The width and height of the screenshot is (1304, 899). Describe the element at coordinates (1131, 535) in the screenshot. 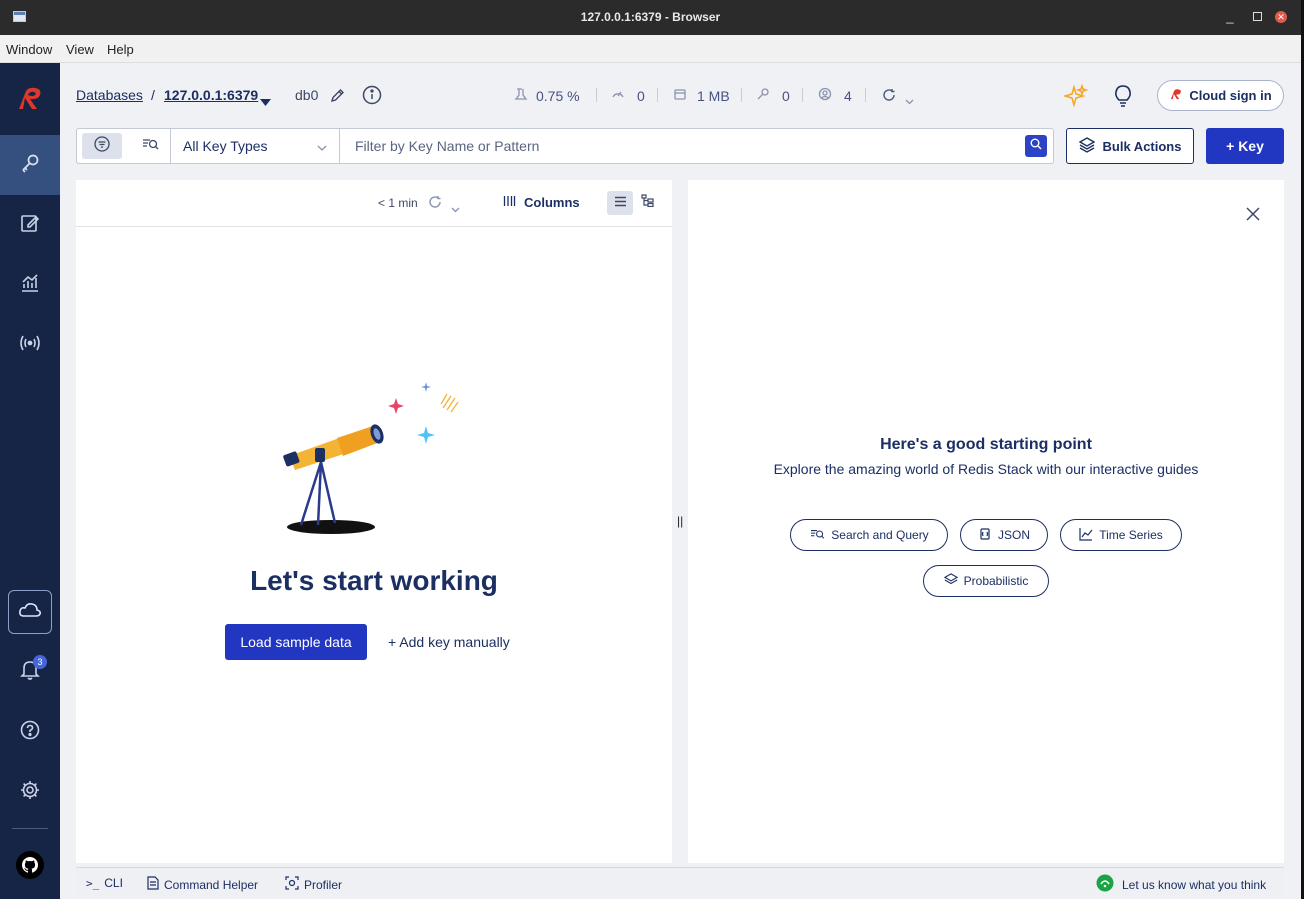

I see `guide-time-series-label: Time Series` at that location.